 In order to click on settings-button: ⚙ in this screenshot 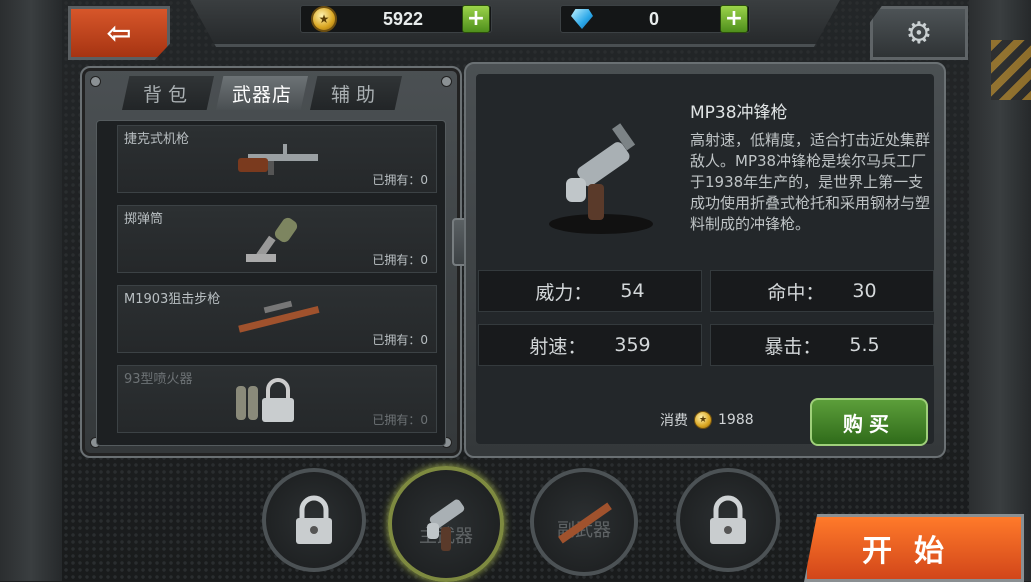, I will do `click(919, 33)`.